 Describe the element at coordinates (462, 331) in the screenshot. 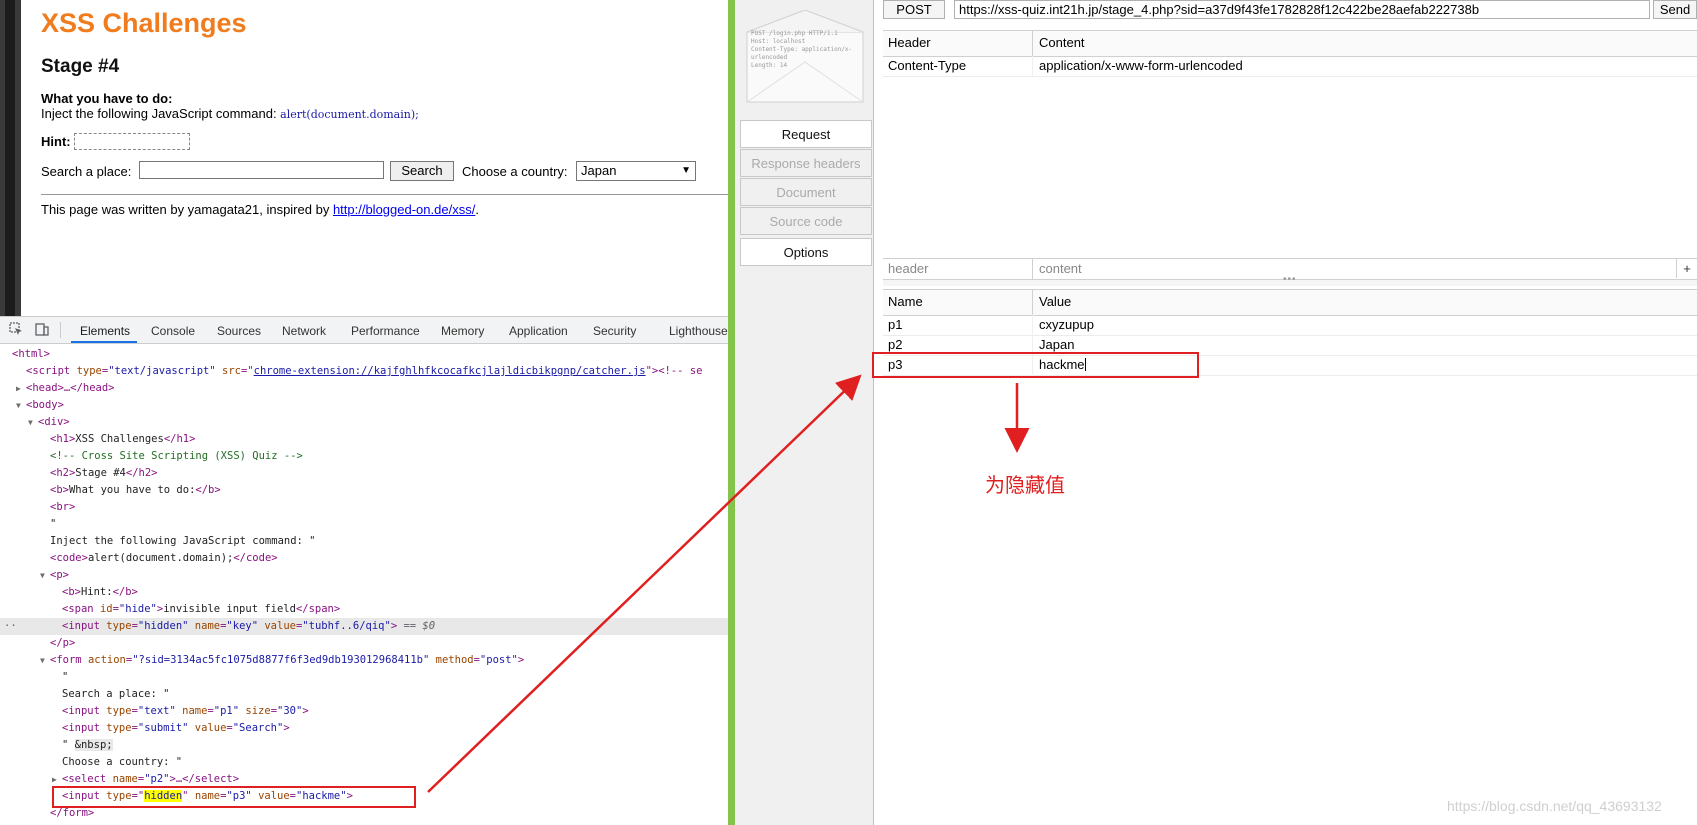

I see `tab-memory: Memory` at that location.